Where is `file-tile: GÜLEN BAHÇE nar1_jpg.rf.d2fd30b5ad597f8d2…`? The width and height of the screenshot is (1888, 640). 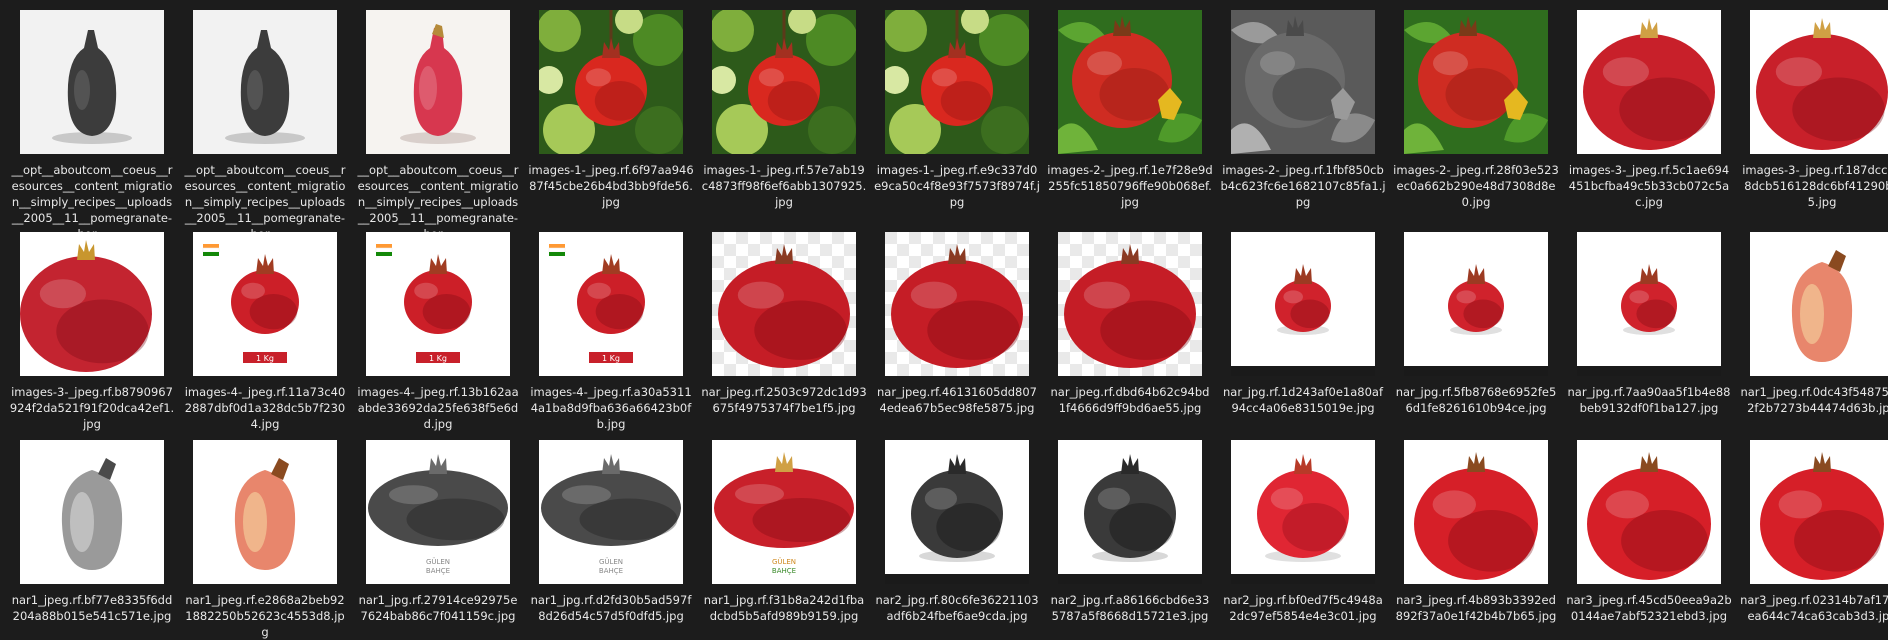
file-tile: GÜLEN BAHÇE nar1_jpg.rf.d2fd30b5ad597f8d2… is located at coordinates (611, 540).